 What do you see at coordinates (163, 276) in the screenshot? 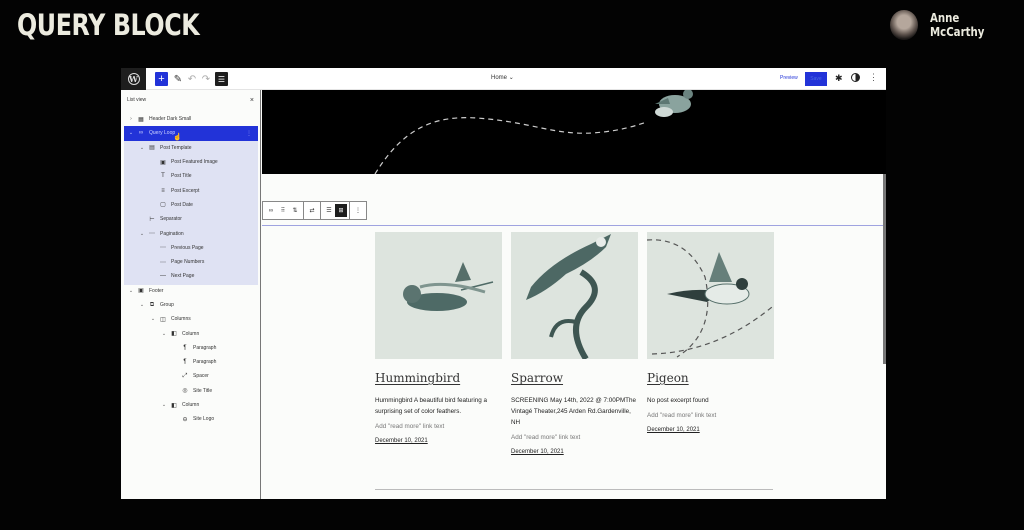
I see `next-page-block-icon: —` at bounding box center [163, 276].